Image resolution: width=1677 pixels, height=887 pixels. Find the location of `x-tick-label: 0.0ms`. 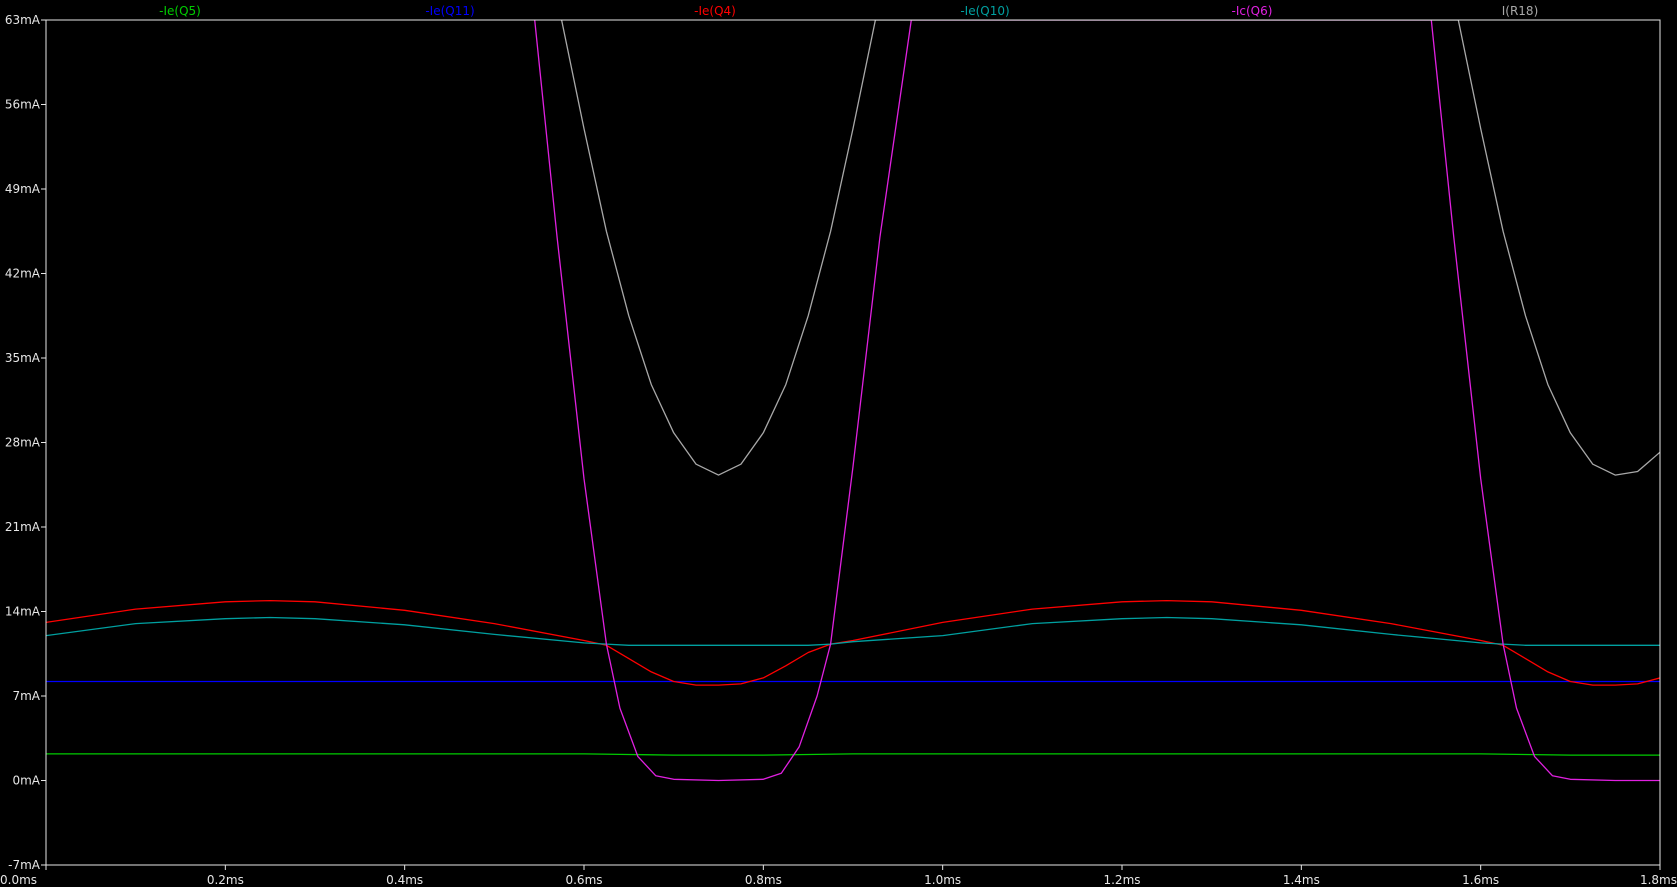

x-tick-label: 0.0ms is located at coordinates (18, 880).